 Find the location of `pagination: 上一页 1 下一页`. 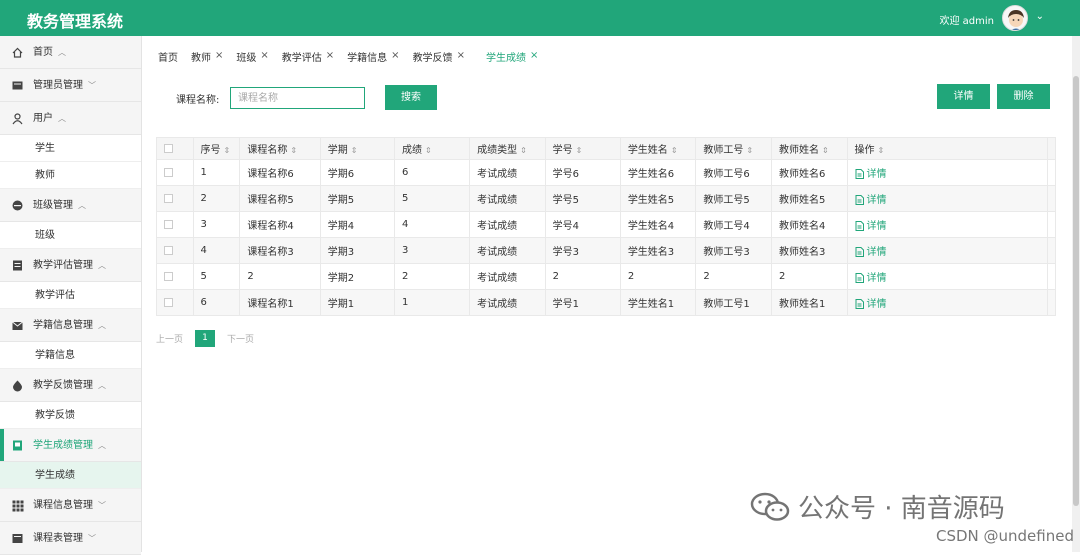

pagination: 上一页 1 下一页 is located at coordinates (205, 338).